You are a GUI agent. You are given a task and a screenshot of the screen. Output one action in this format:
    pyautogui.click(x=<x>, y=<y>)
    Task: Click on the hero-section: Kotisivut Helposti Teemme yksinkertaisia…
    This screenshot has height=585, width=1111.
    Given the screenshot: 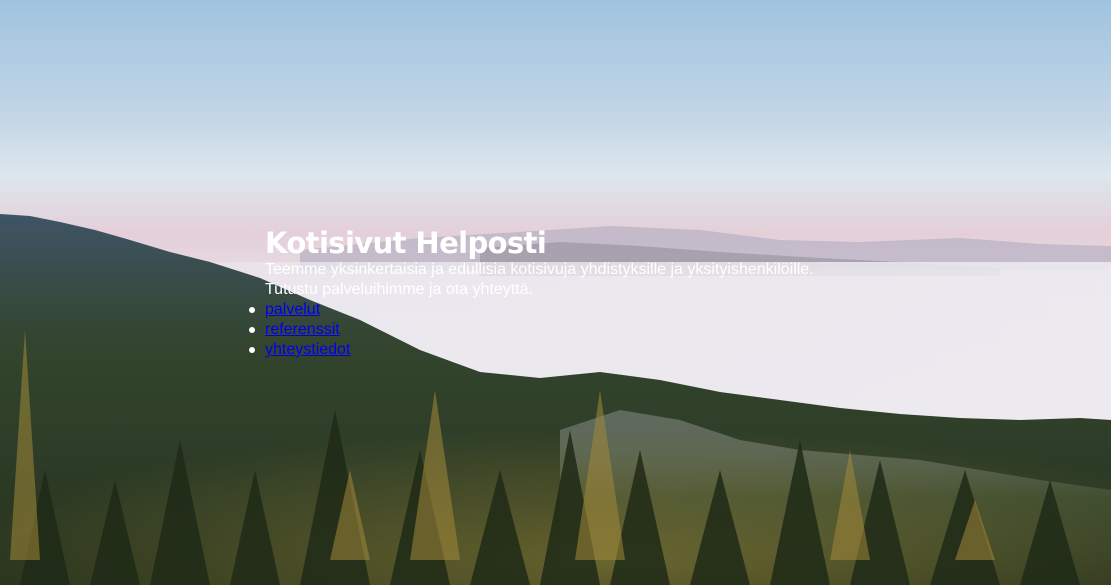 What is the action you would take?
    pyautogui.click(x=531, y=293)
    